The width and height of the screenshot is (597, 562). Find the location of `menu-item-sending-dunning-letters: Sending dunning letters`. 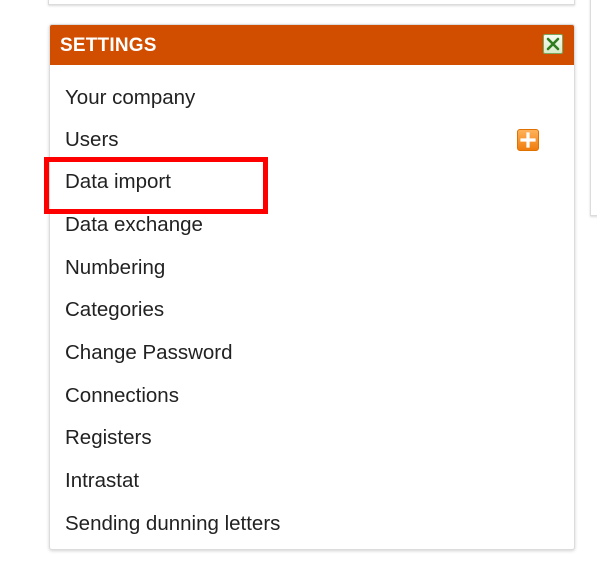

menu-item-sending-dunning-letters: Sending dunning letters is located at coordinates (172, 524).